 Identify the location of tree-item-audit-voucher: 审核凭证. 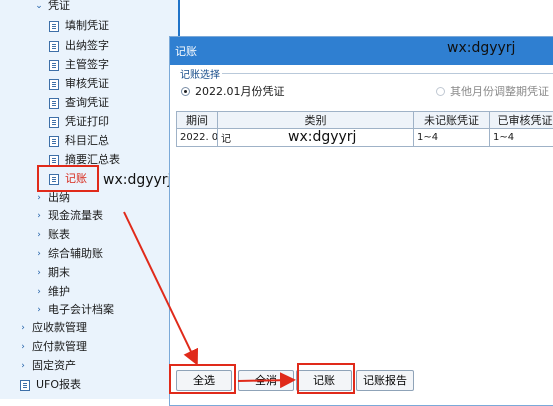
(79, 84).